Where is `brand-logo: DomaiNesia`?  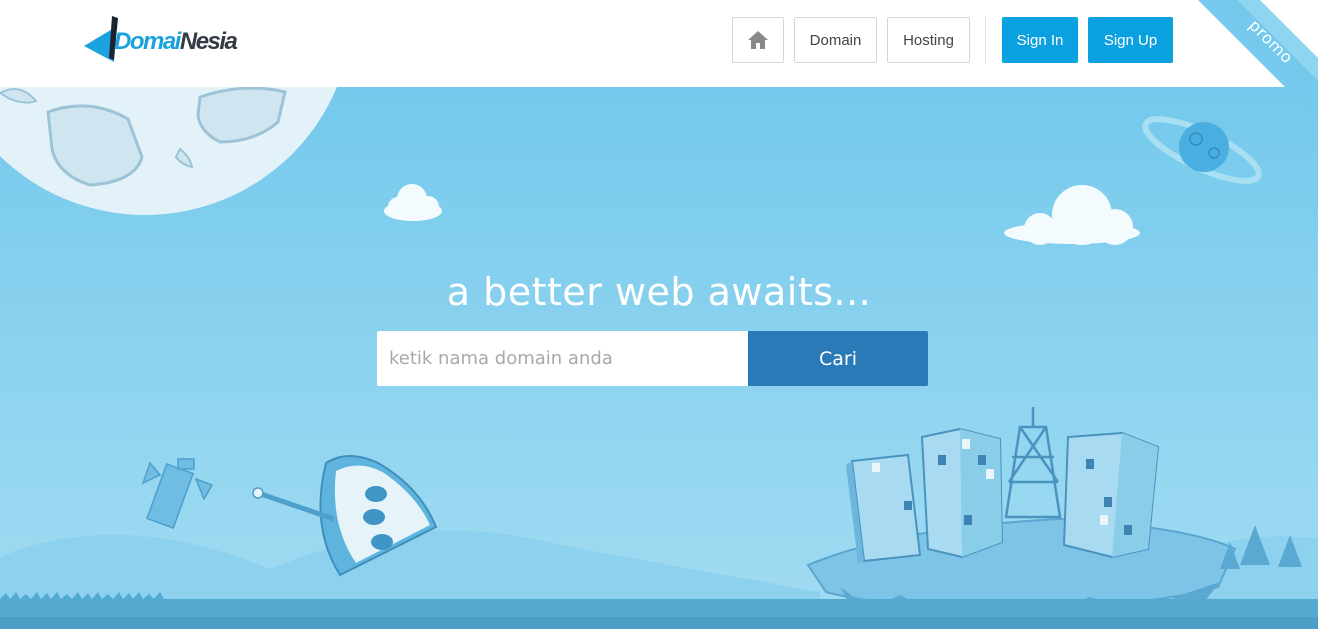
brand-logo: DomaiNesia is located at coordinates (162, 41).